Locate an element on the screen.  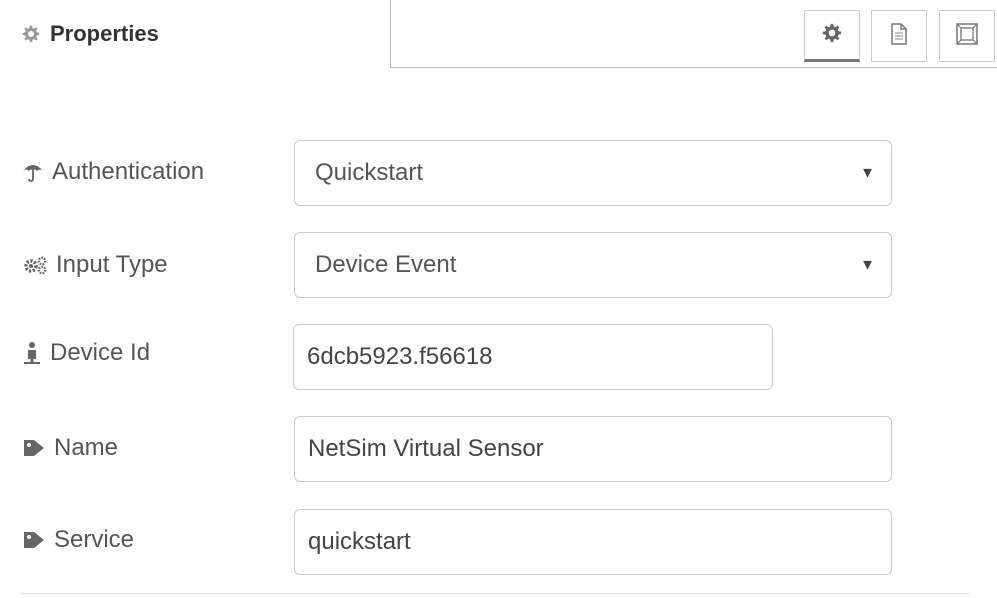
tab-bar is located at coordinates (693, 34).